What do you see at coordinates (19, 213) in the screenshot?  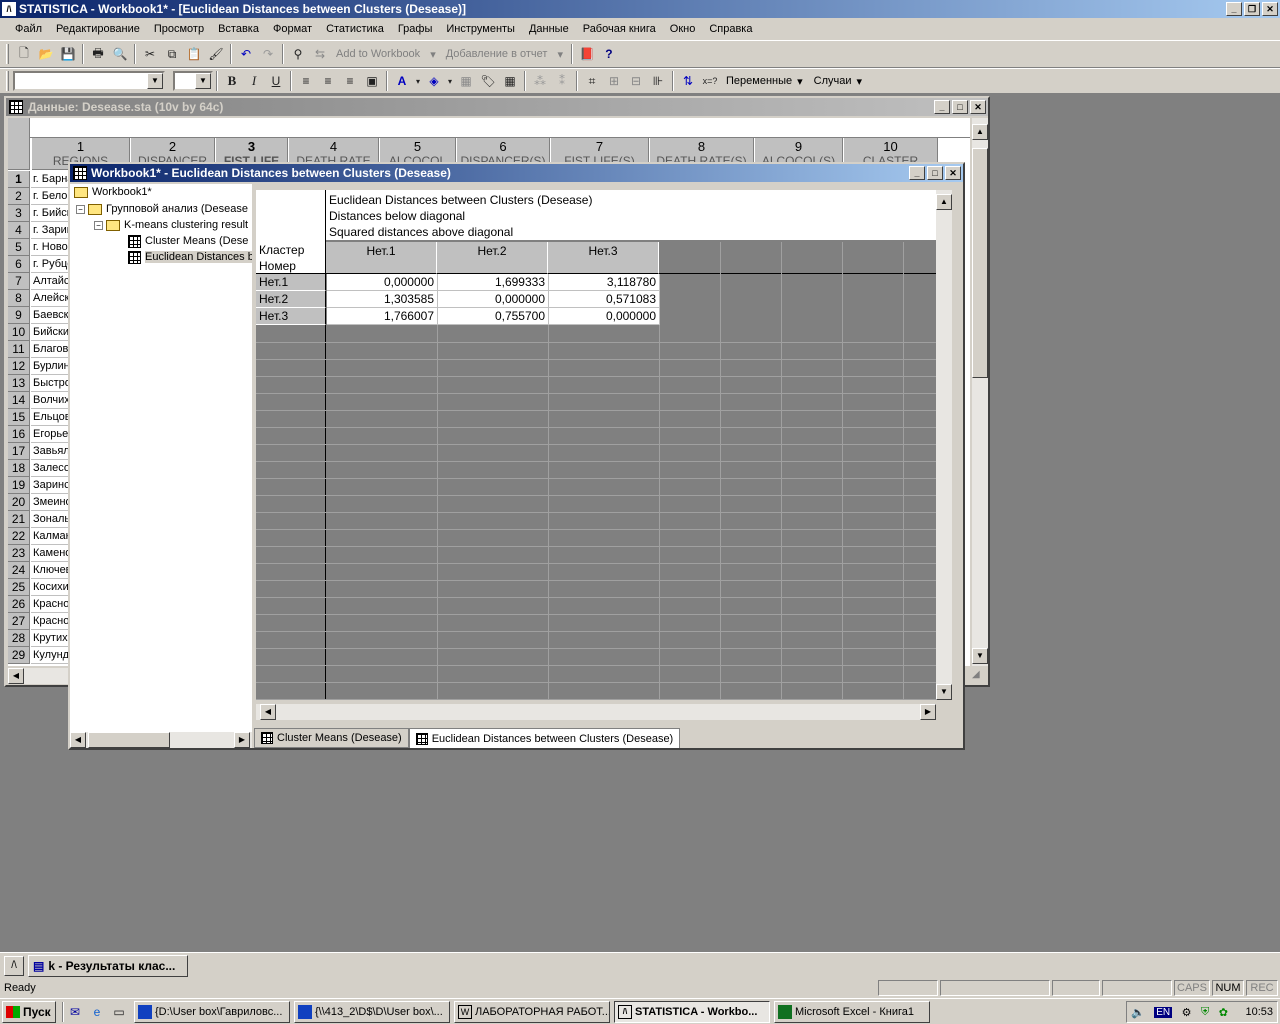 I see `row-header: 3` at bounding box center [19, 213].